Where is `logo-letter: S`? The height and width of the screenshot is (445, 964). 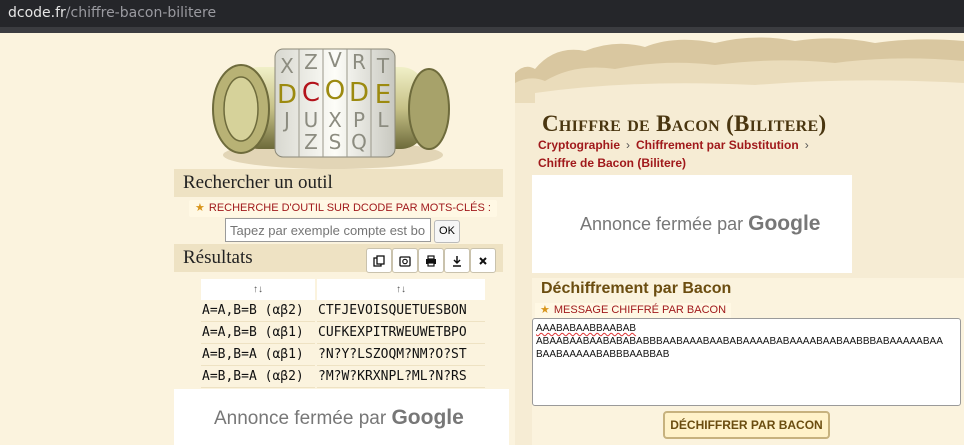
logo-letter: S is located at coordinates (335, 142).